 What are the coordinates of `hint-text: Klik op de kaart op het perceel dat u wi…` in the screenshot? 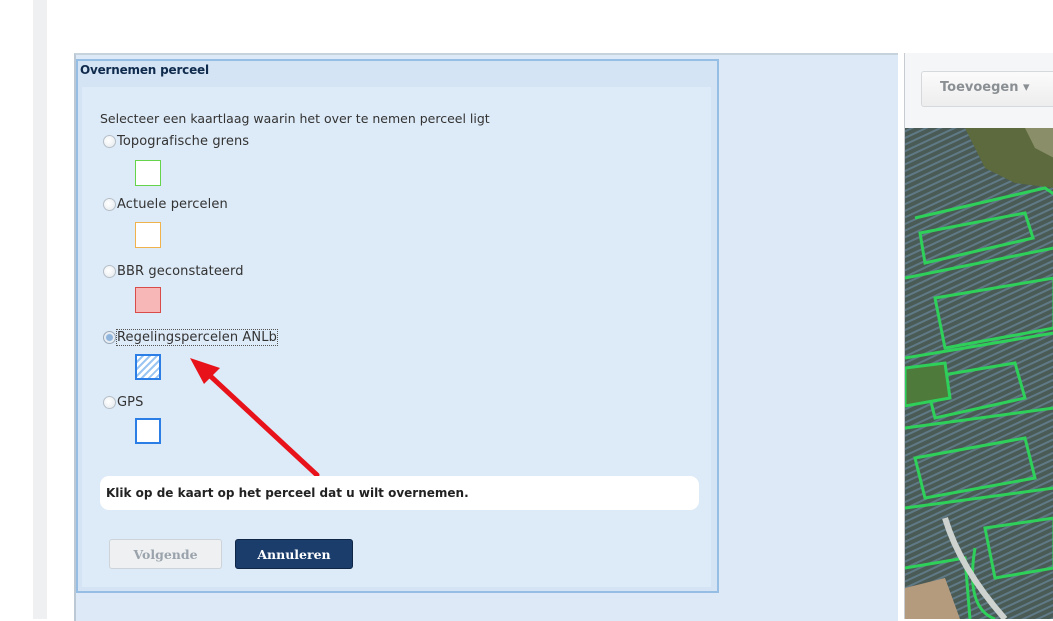 It's located at (287, 493).